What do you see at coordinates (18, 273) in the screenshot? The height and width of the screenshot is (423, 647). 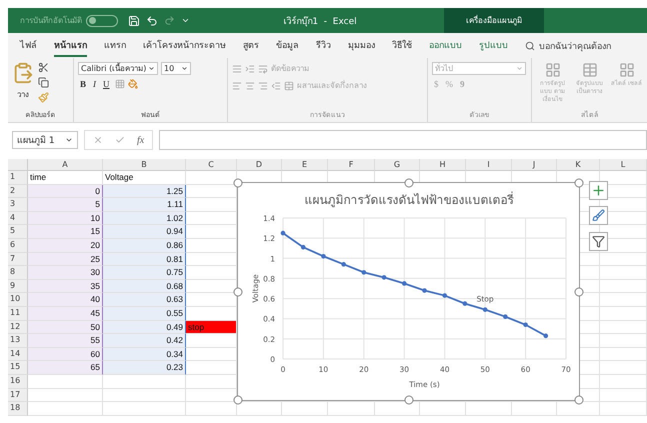 I see `row-header: 8` at bounding box center [18, 273].